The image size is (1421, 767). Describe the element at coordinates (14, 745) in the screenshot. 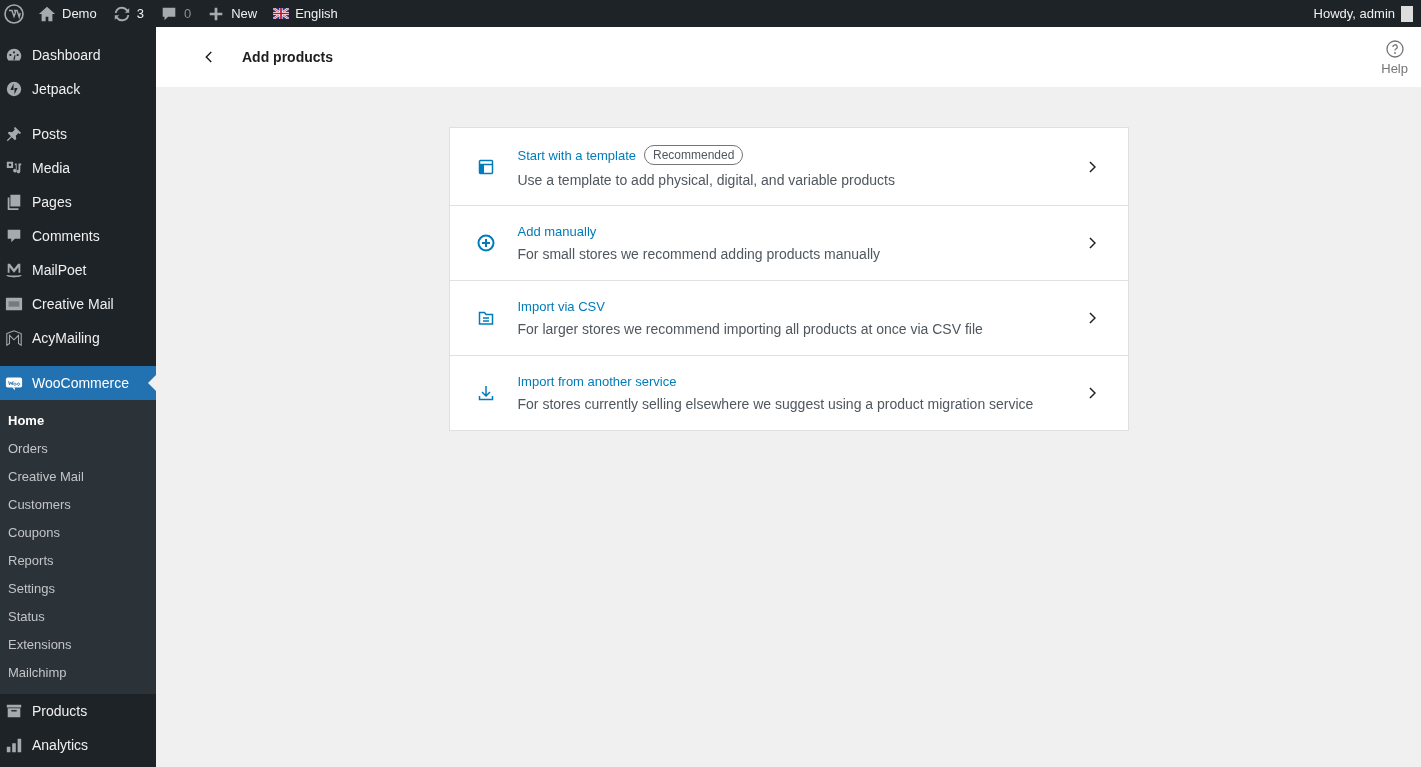

I see `bar-chart-icon` at that location.